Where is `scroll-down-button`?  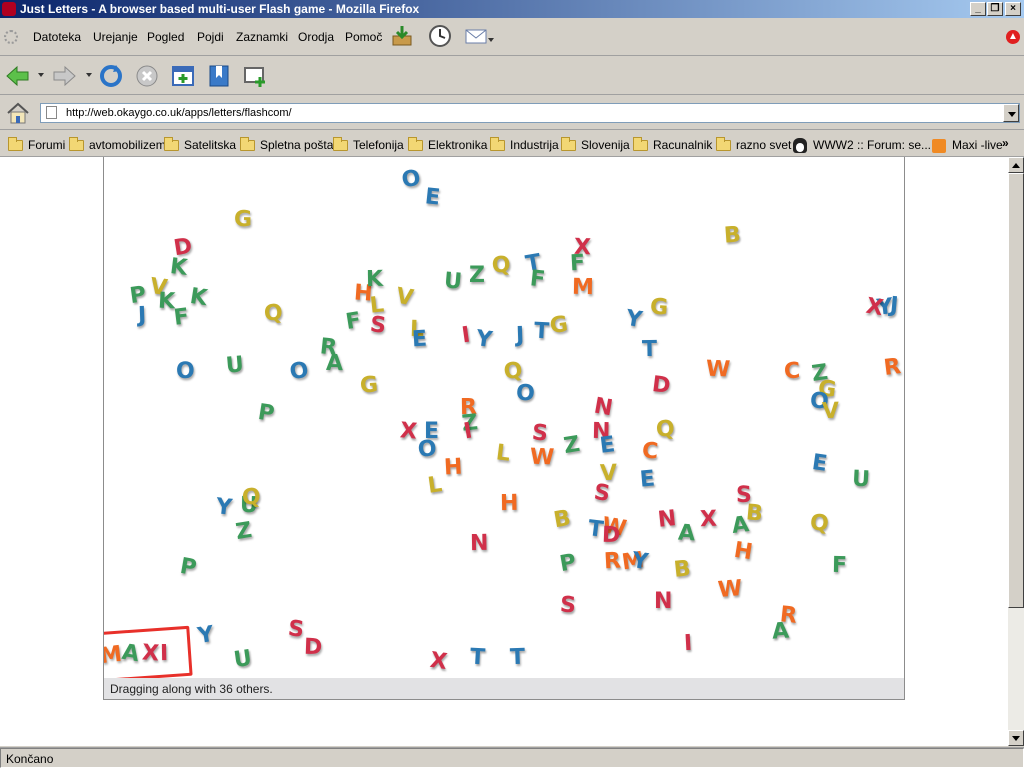
scroll-down-button is located at coordinates (1016, 738).